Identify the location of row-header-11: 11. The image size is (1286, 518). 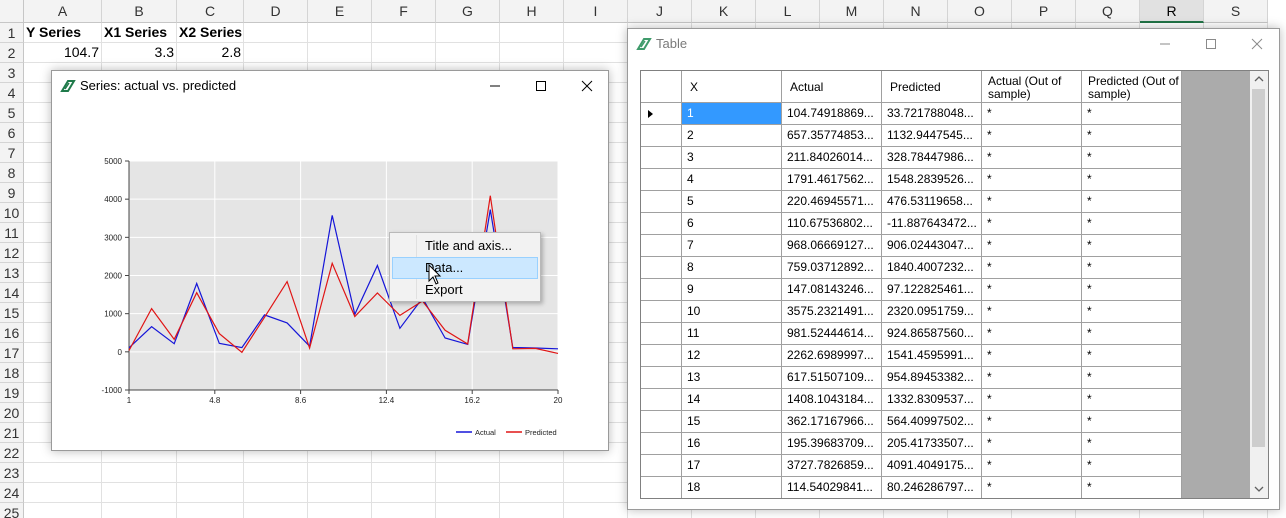
(12, 233).